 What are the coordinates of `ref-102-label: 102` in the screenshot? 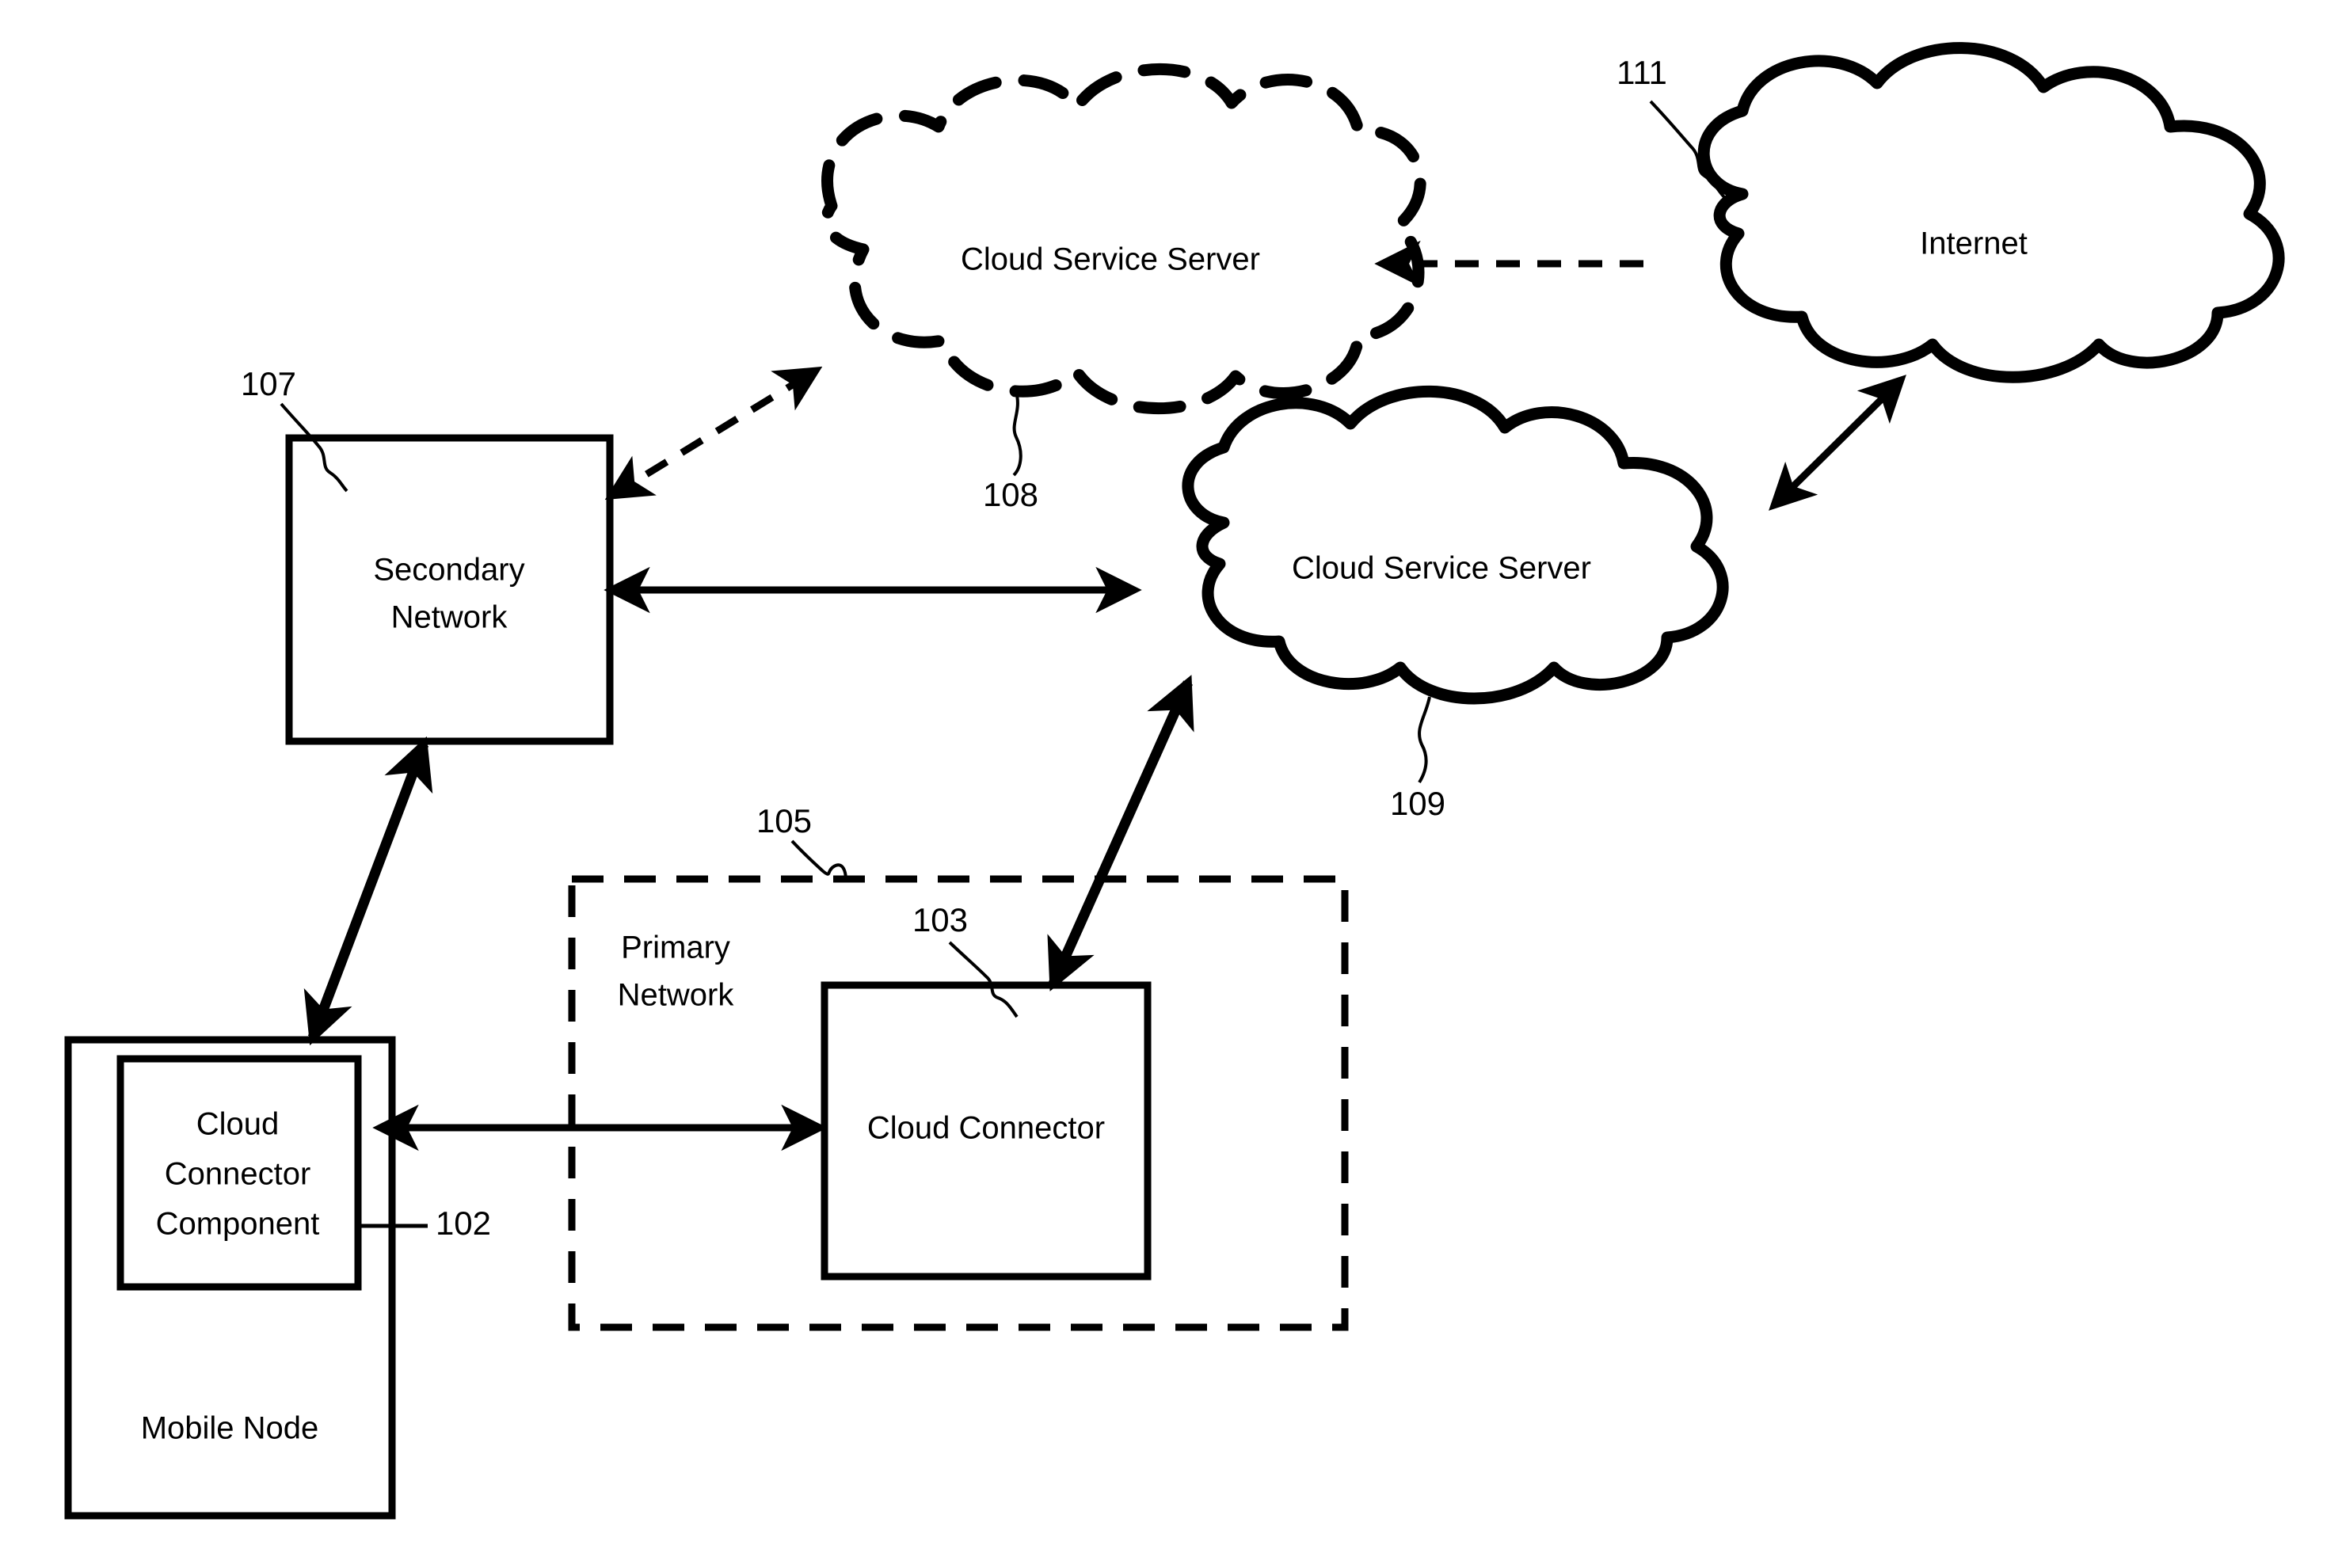 It's located at (464, 1223).